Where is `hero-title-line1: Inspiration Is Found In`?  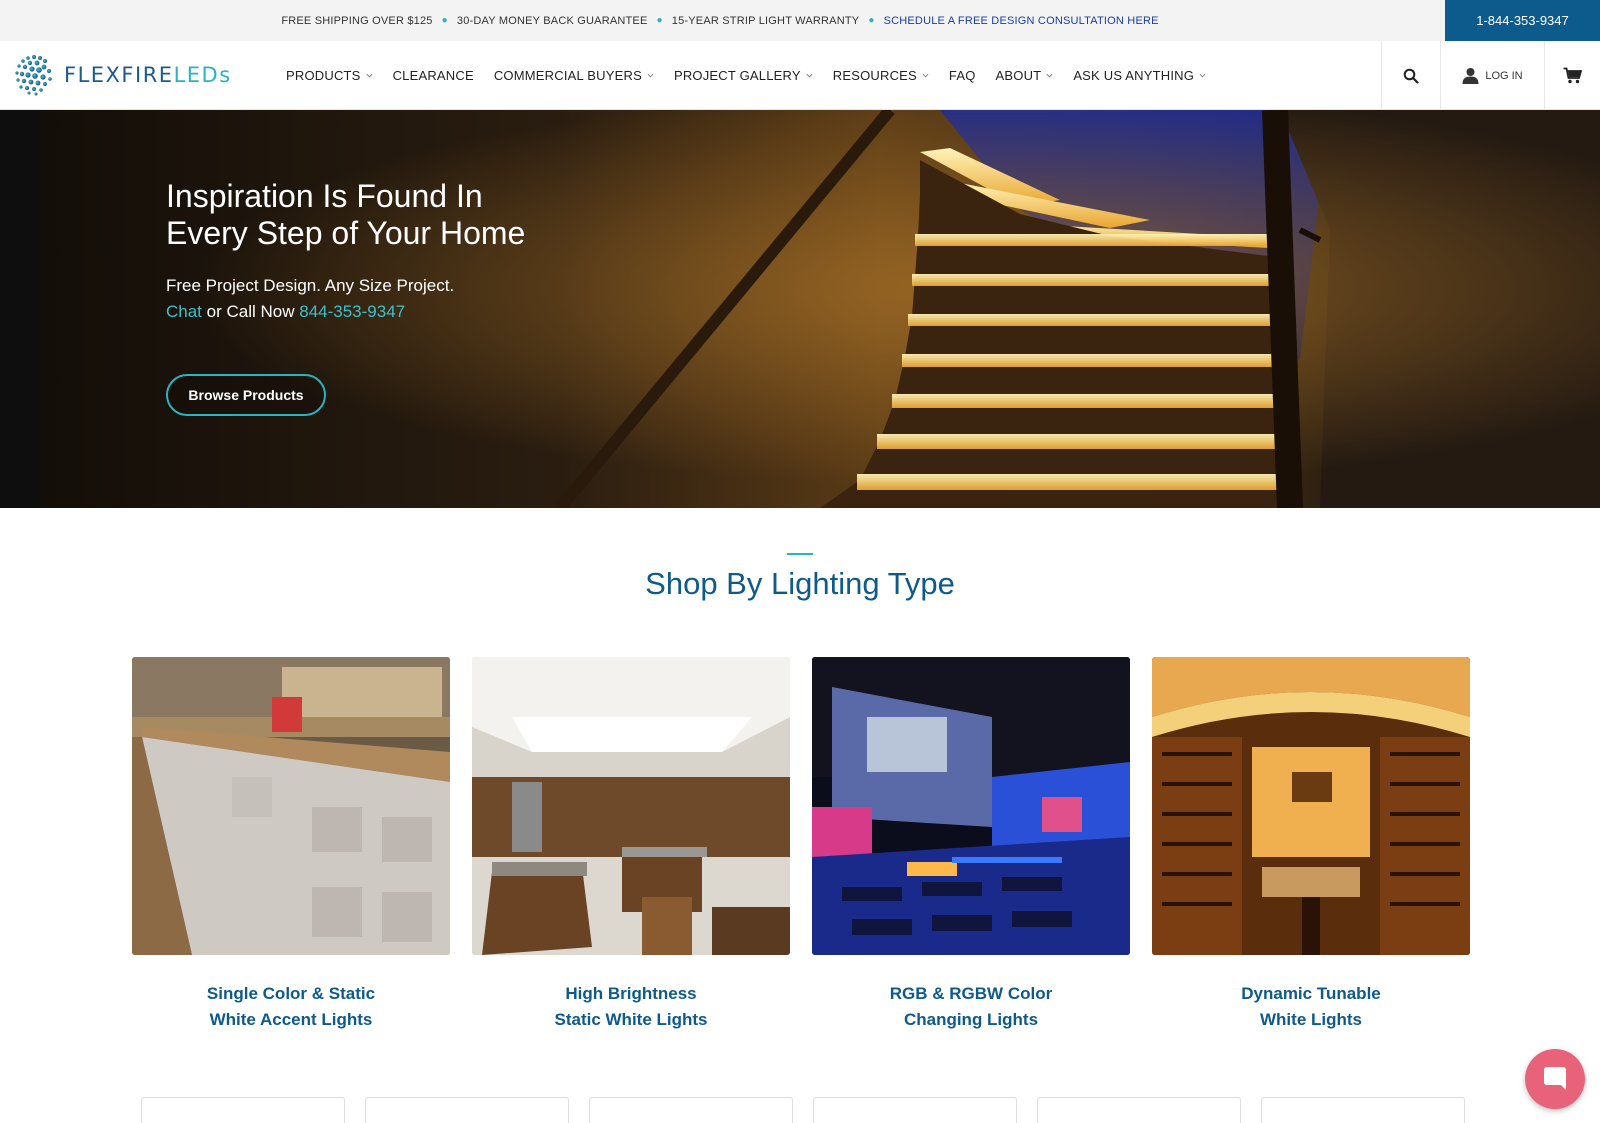 hero-title-line1: Inspiration Is Found In is located at coordinates (324, 196).